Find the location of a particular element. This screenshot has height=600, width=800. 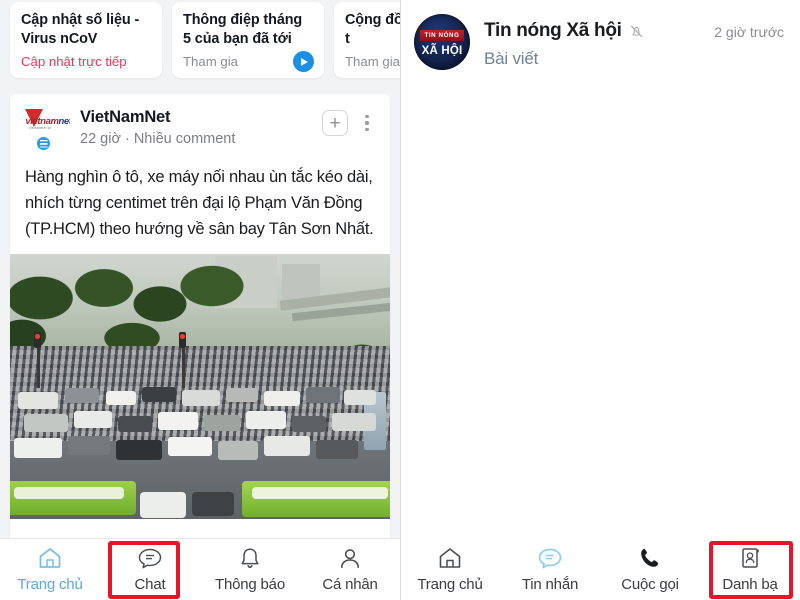

sidebar-item-label: Cá nhân is located at coordinates (350, 584).